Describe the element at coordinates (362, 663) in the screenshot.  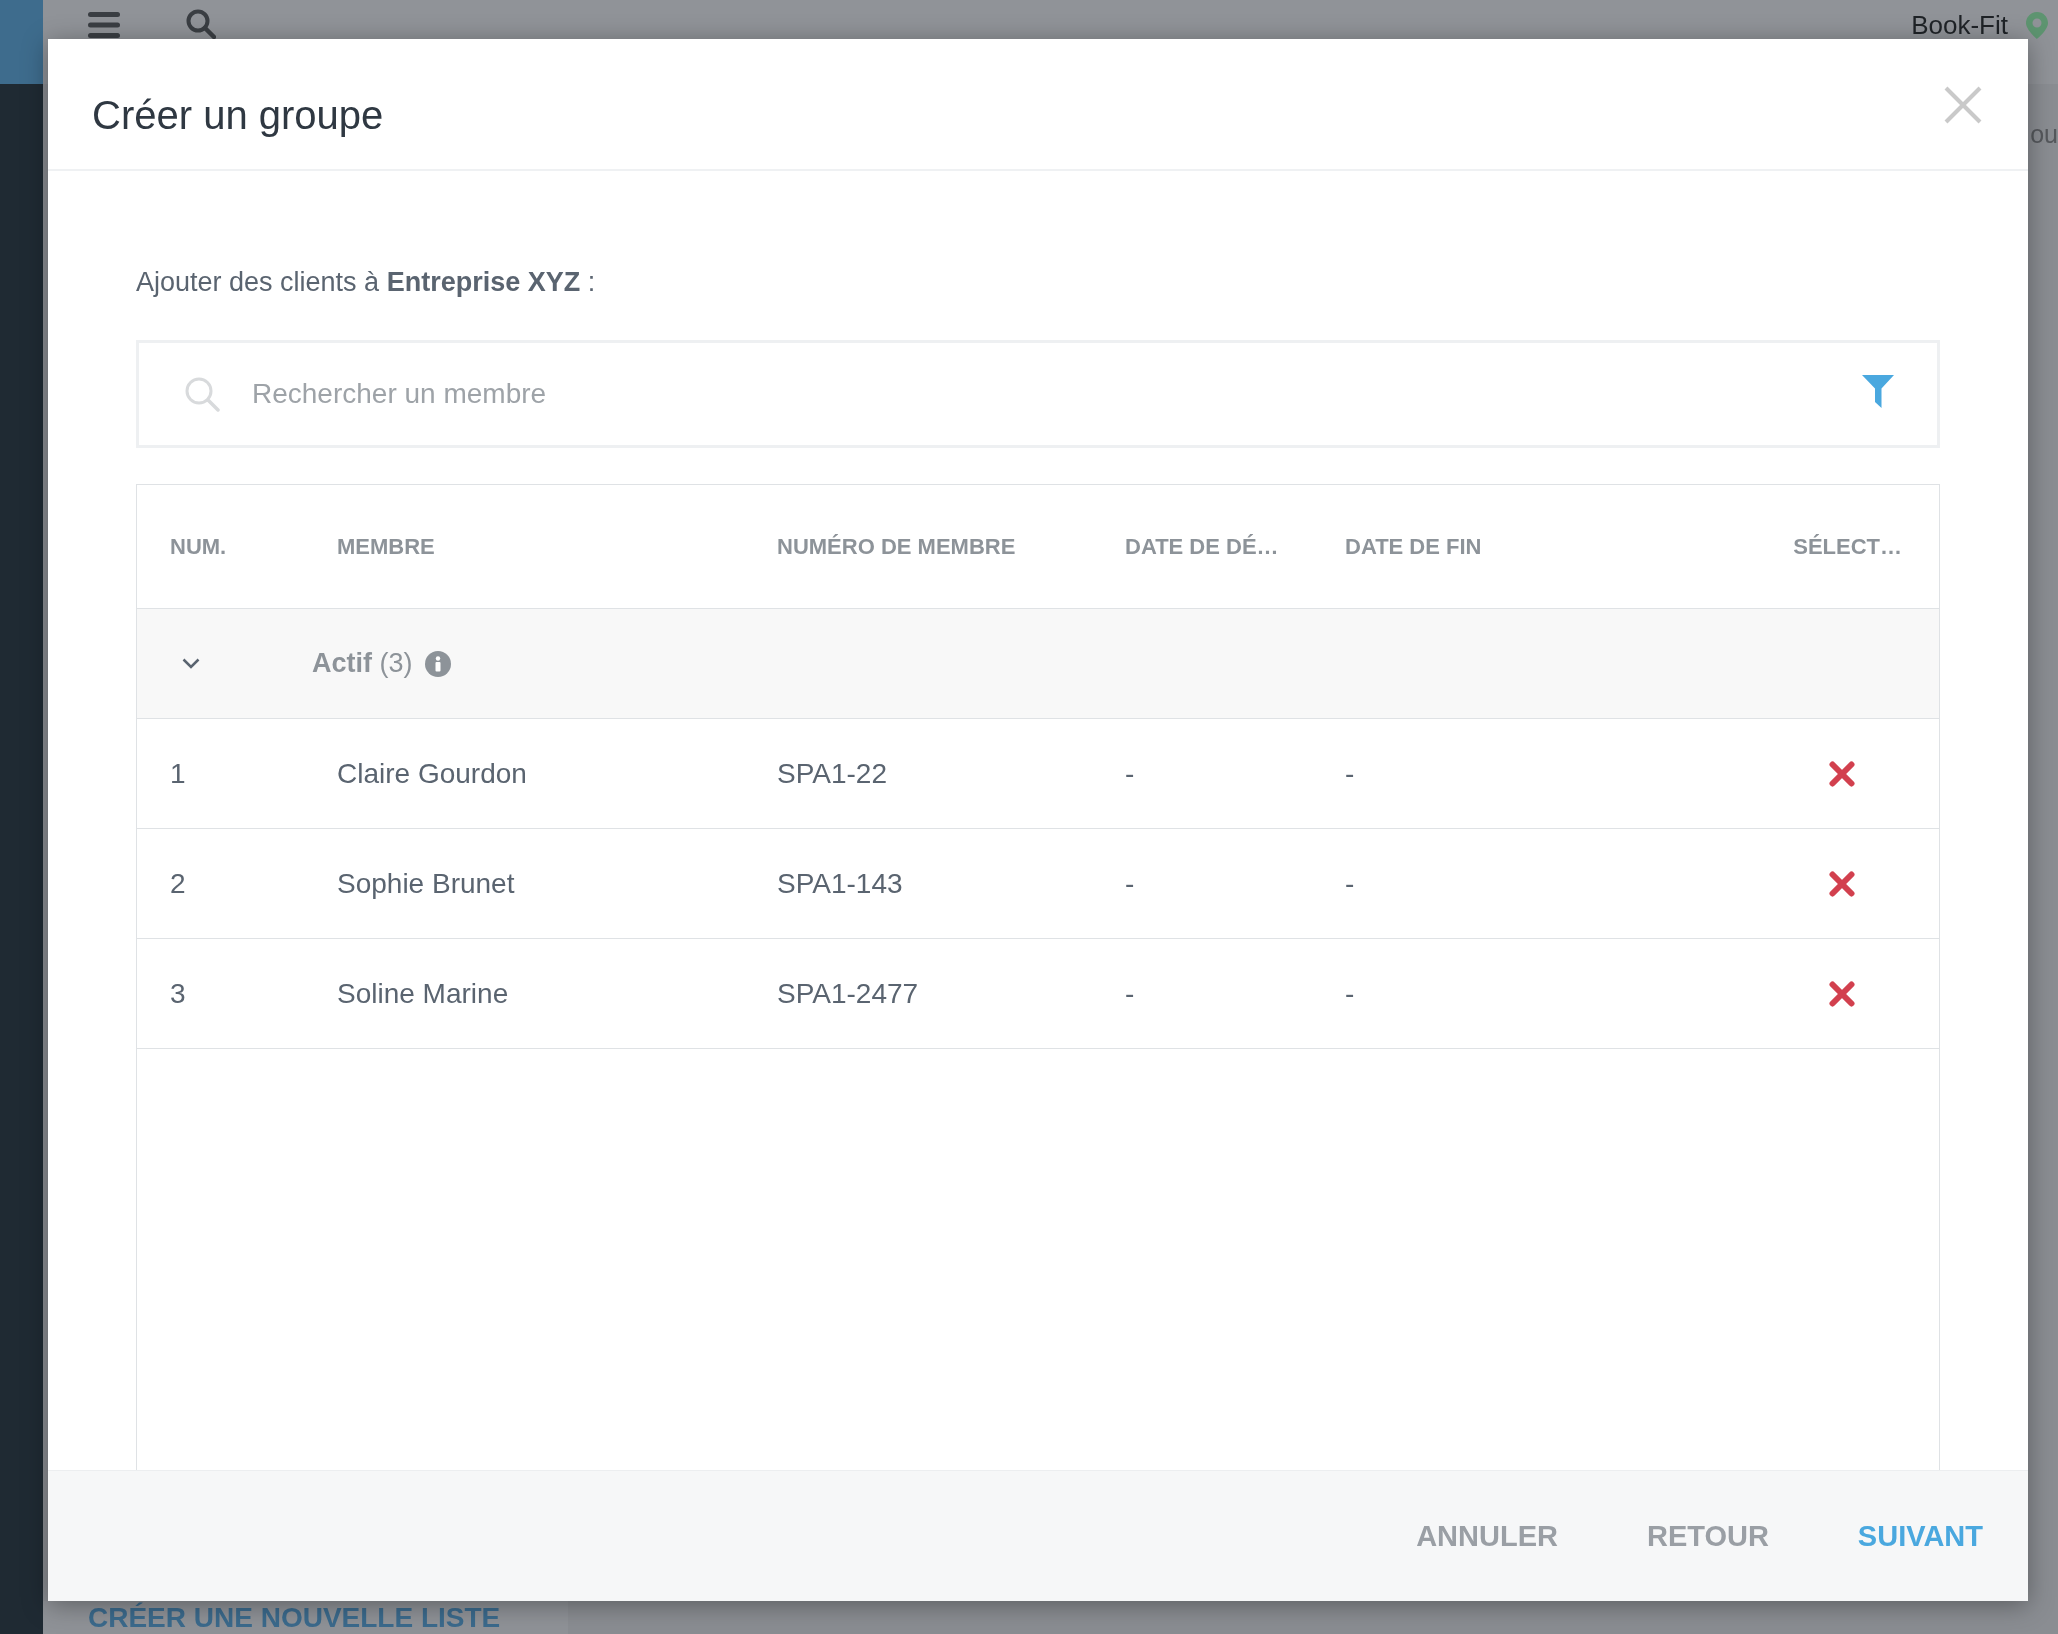
I see `group-label: Actif (3)` at that location.